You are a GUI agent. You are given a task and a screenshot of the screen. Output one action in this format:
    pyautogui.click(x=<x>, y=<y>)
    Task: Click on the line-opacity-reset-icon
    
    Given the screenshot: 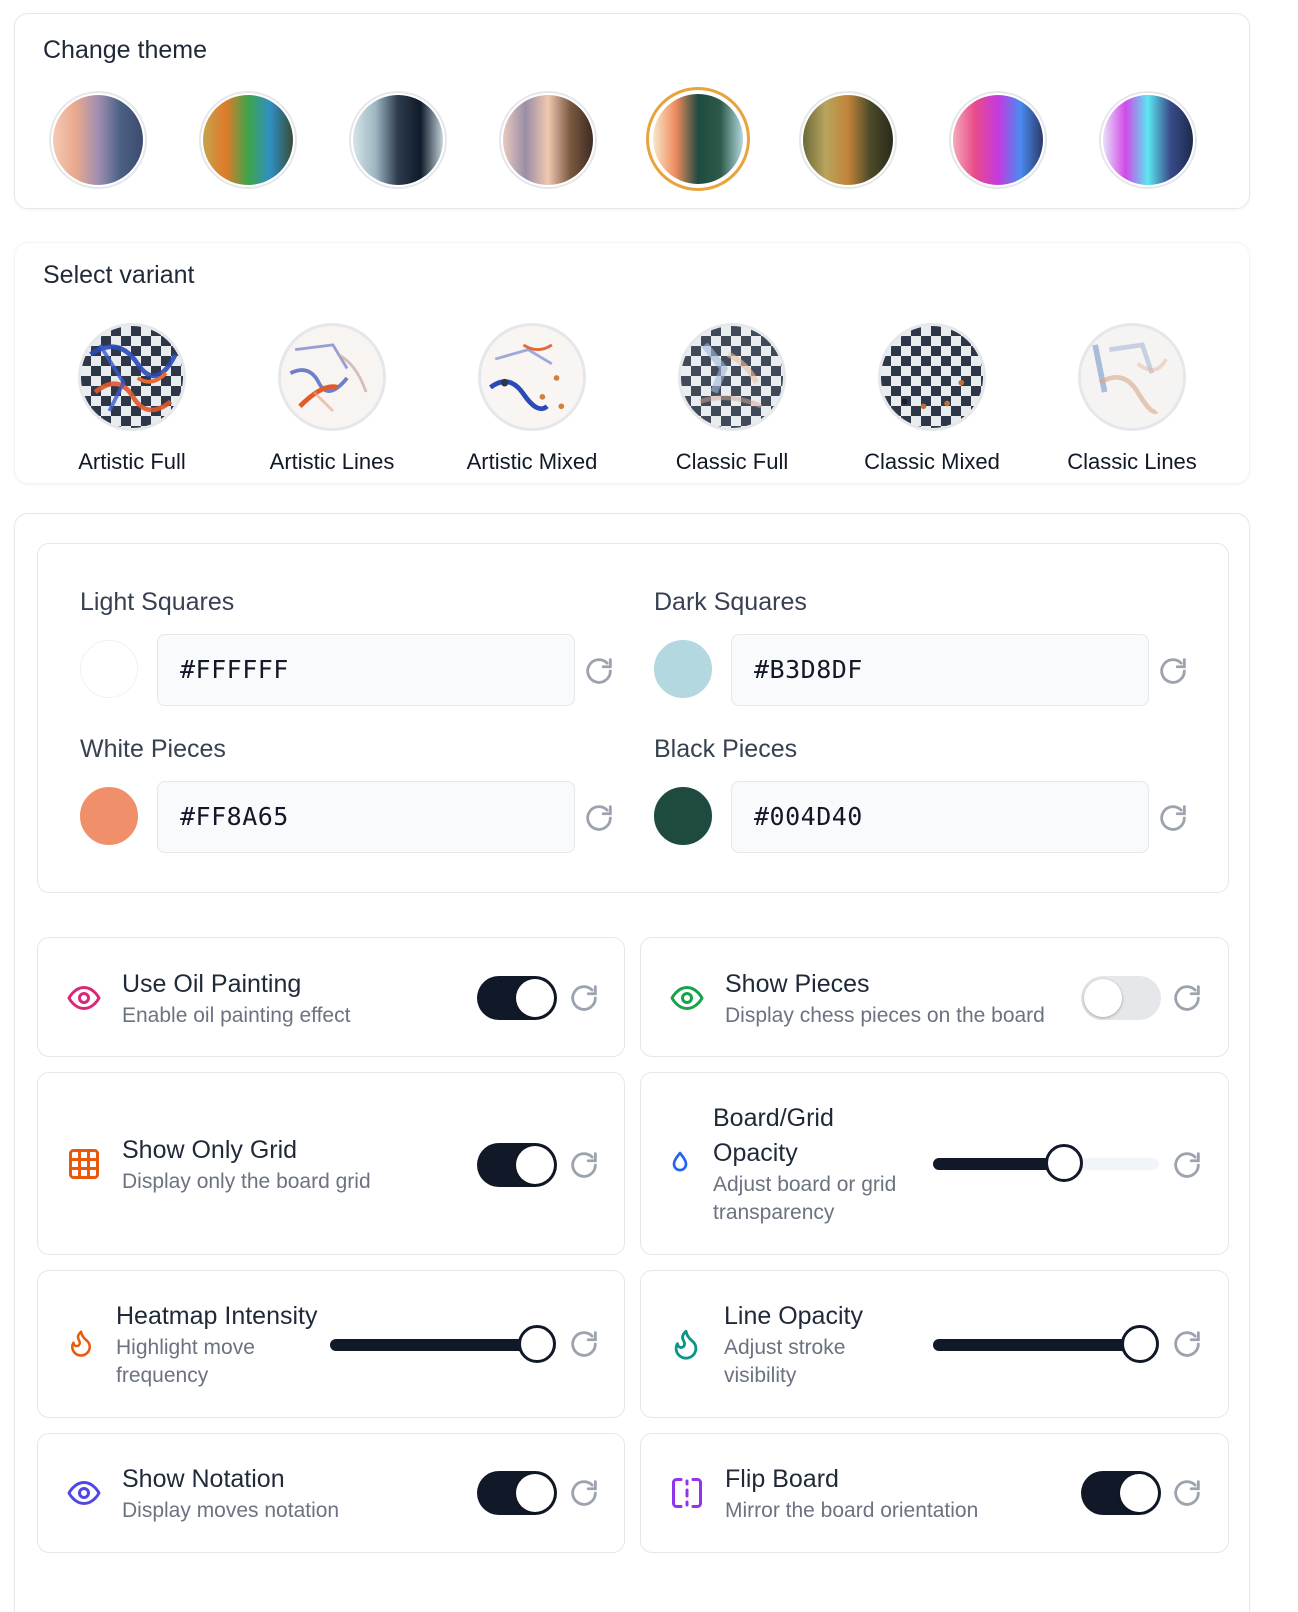 What is the action you would take?
    pyautogui.click(x=1187, y=1344)
    